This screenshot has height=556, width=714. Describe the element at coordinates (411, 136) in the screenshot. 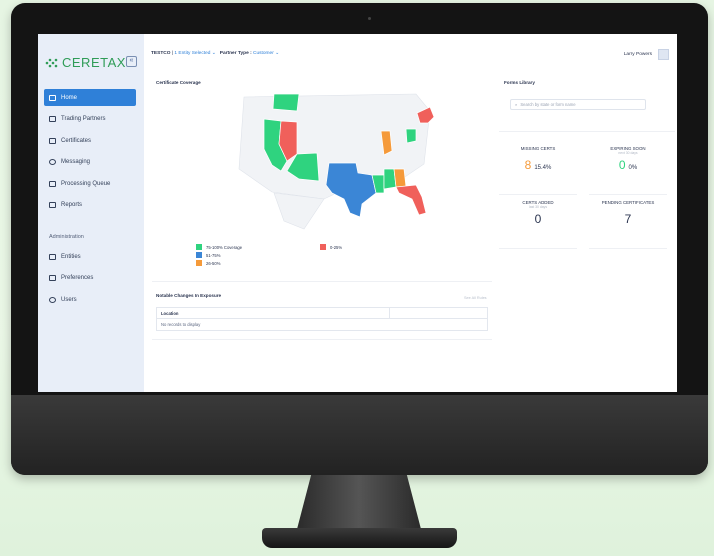

I see `state-ohio` at that location.